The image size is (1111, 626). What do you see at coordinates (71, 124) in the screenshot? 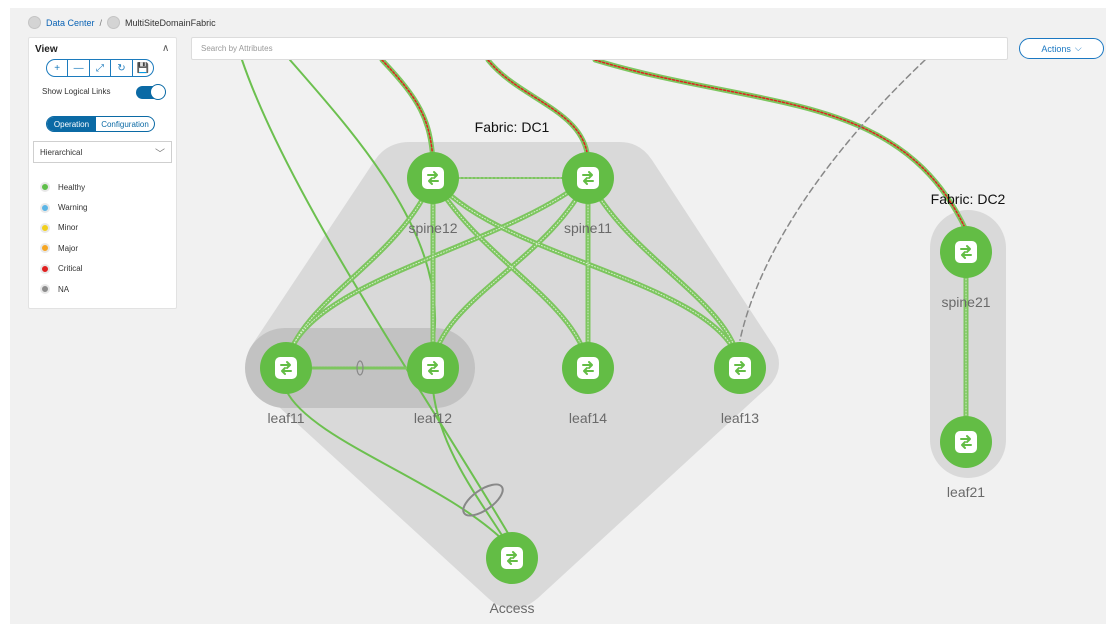
I see `operation-tab: Operation` at bounding box center [71, 124].